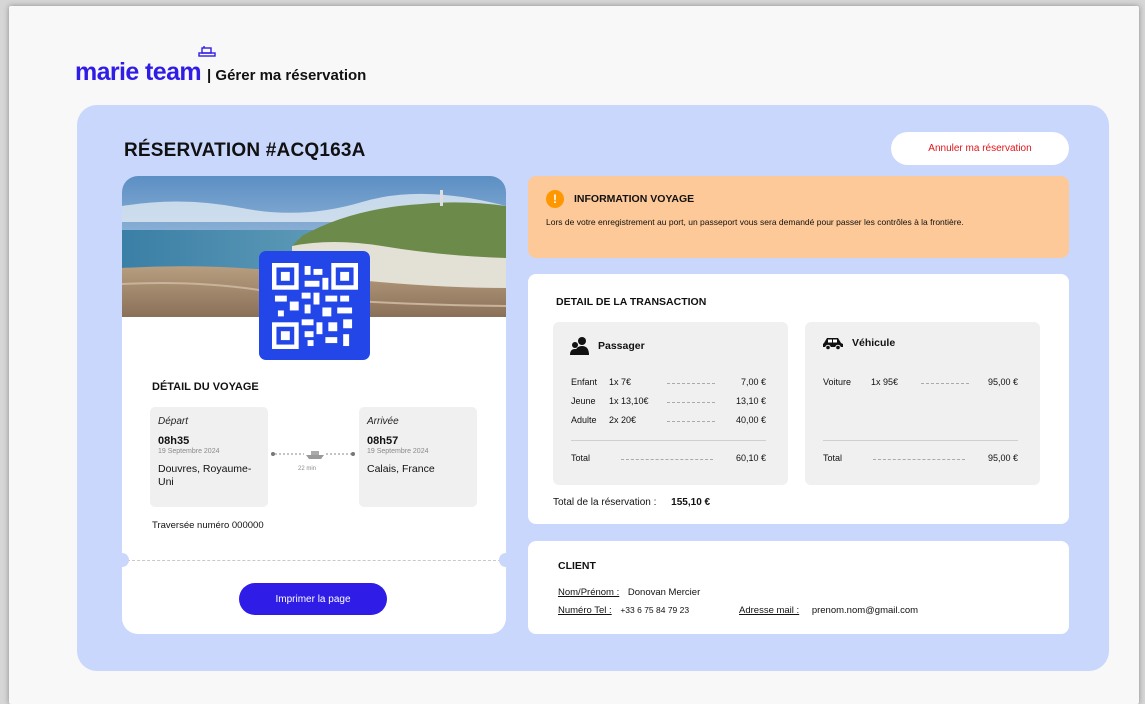 The height and width of the screenshot is (704, 1145). Describe the element at coordinates (631, 302) in the screenshot. I see `transaction-title: DETAIL DE LA TRANSACTION` at that location.